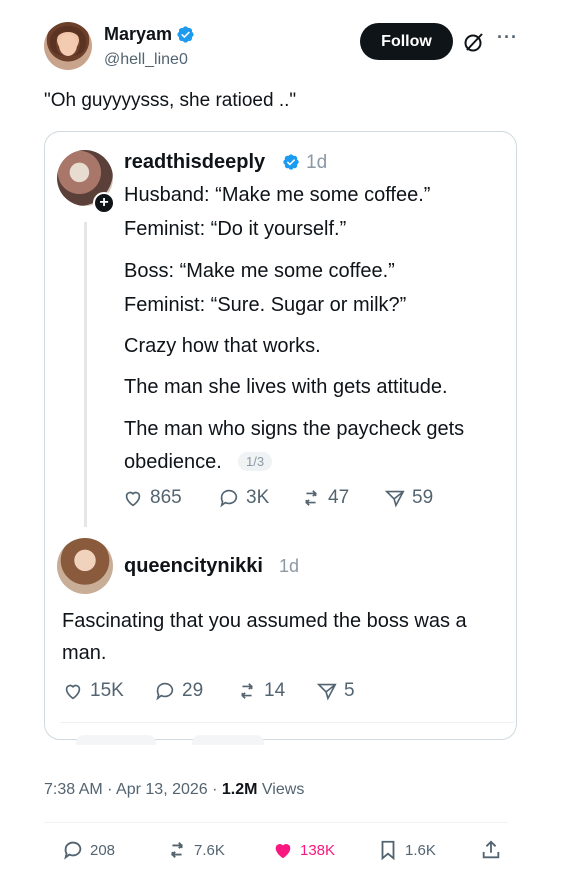 This screenshot has height=894, width=576. Describe the element at coordinates (287, 722) in the screenshot. I see `card-divider` at that location.